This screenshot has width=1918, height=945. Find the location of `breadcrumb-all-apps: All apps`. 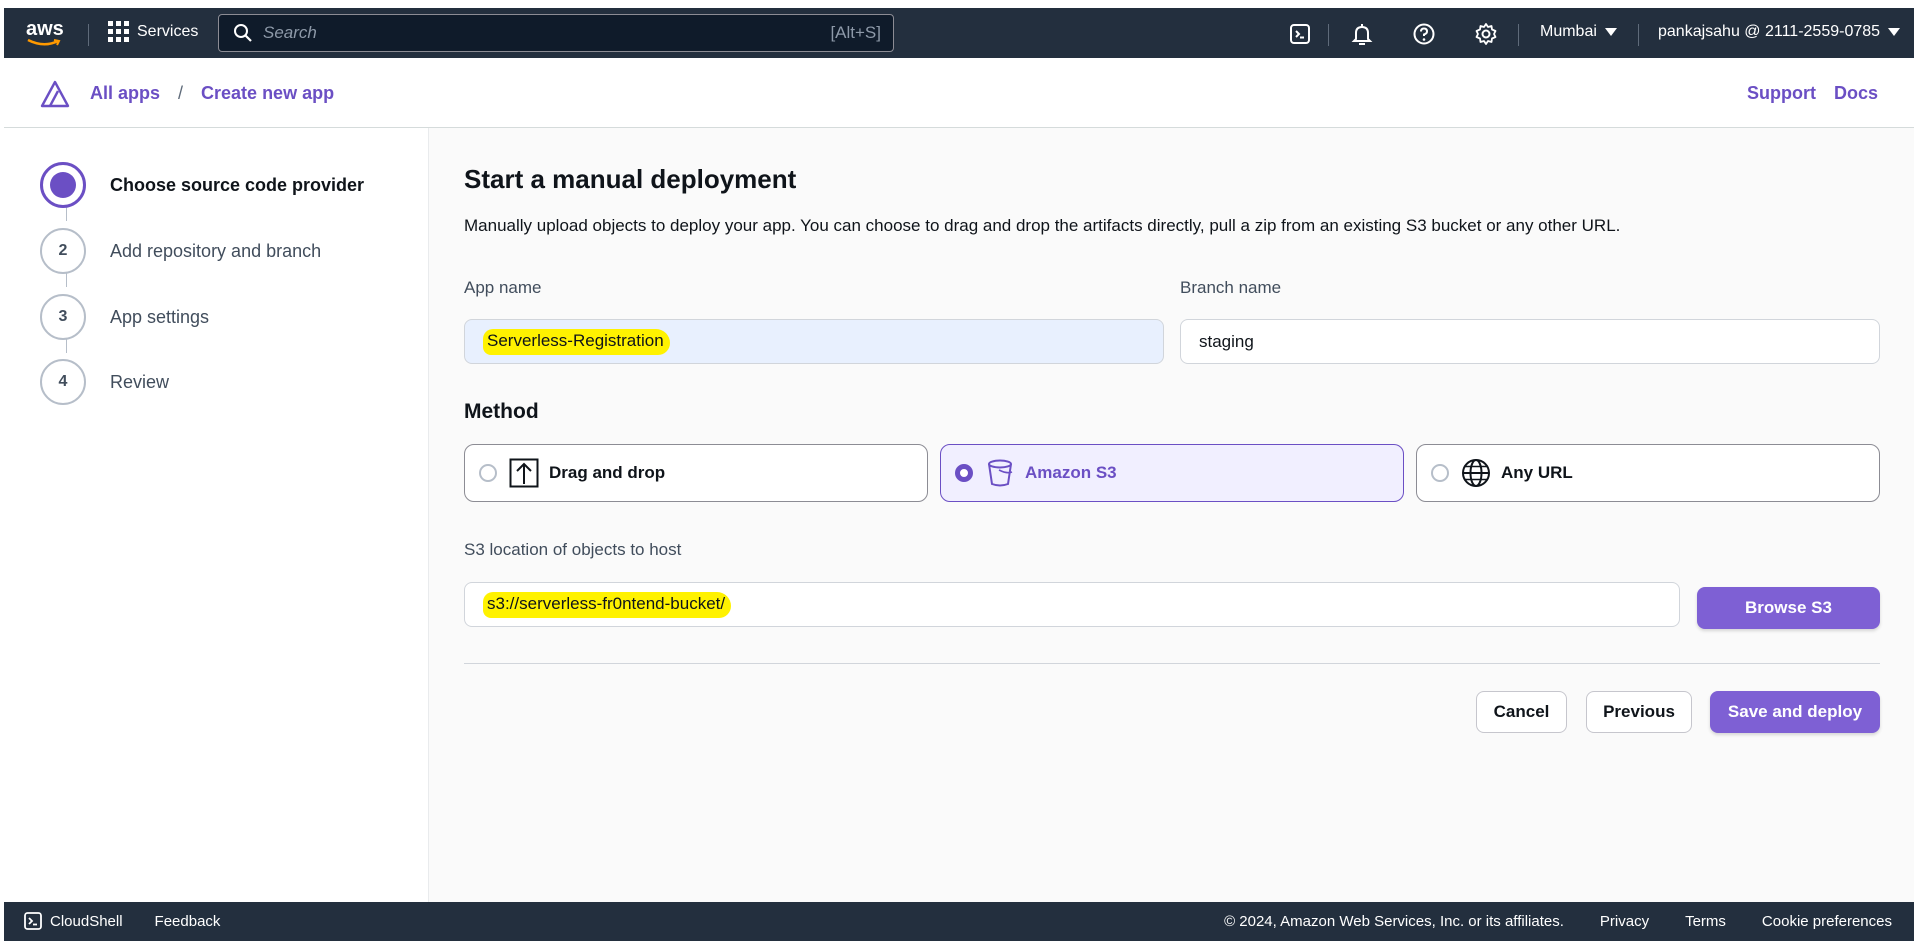

breadcrumb-all-apps: All apps is located at coordinates (125, 93).